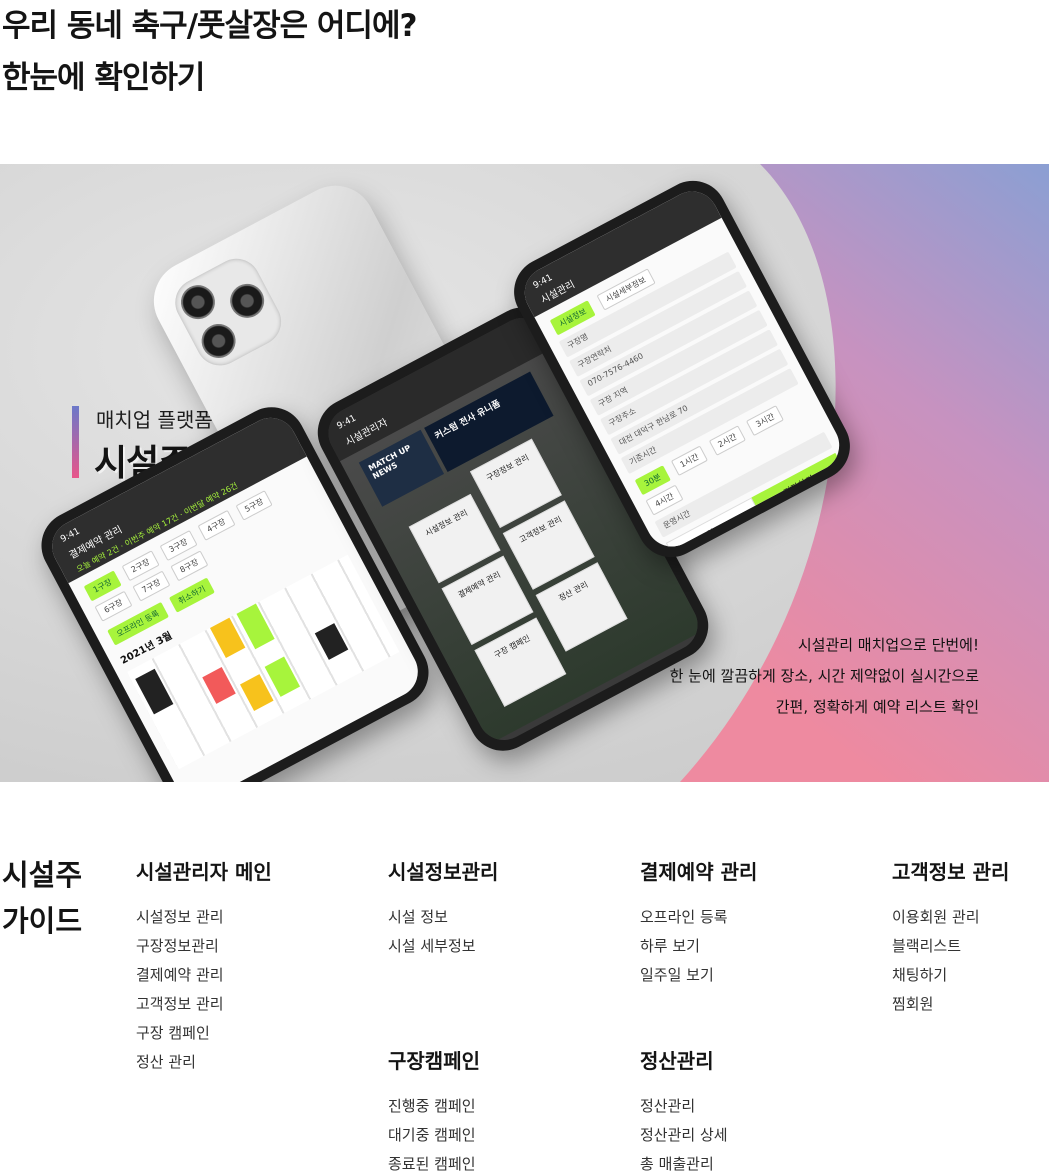 The image size is (1049, 1174). I want to click on guide-link: 블랙리스트, so click(950, 946).